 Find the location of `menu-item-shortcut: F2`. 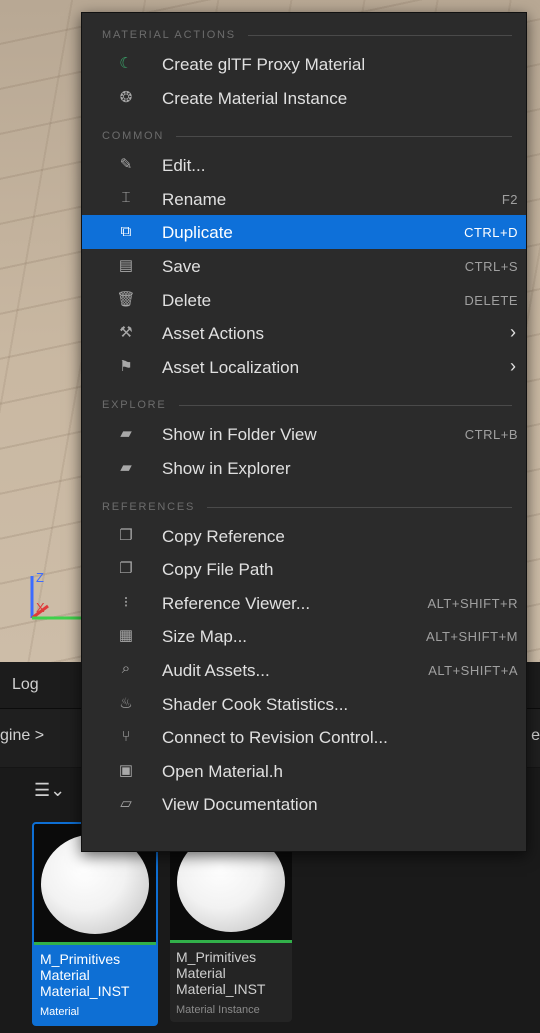

menu-item-shortcut: F2 is located at coordinates (509, 199).